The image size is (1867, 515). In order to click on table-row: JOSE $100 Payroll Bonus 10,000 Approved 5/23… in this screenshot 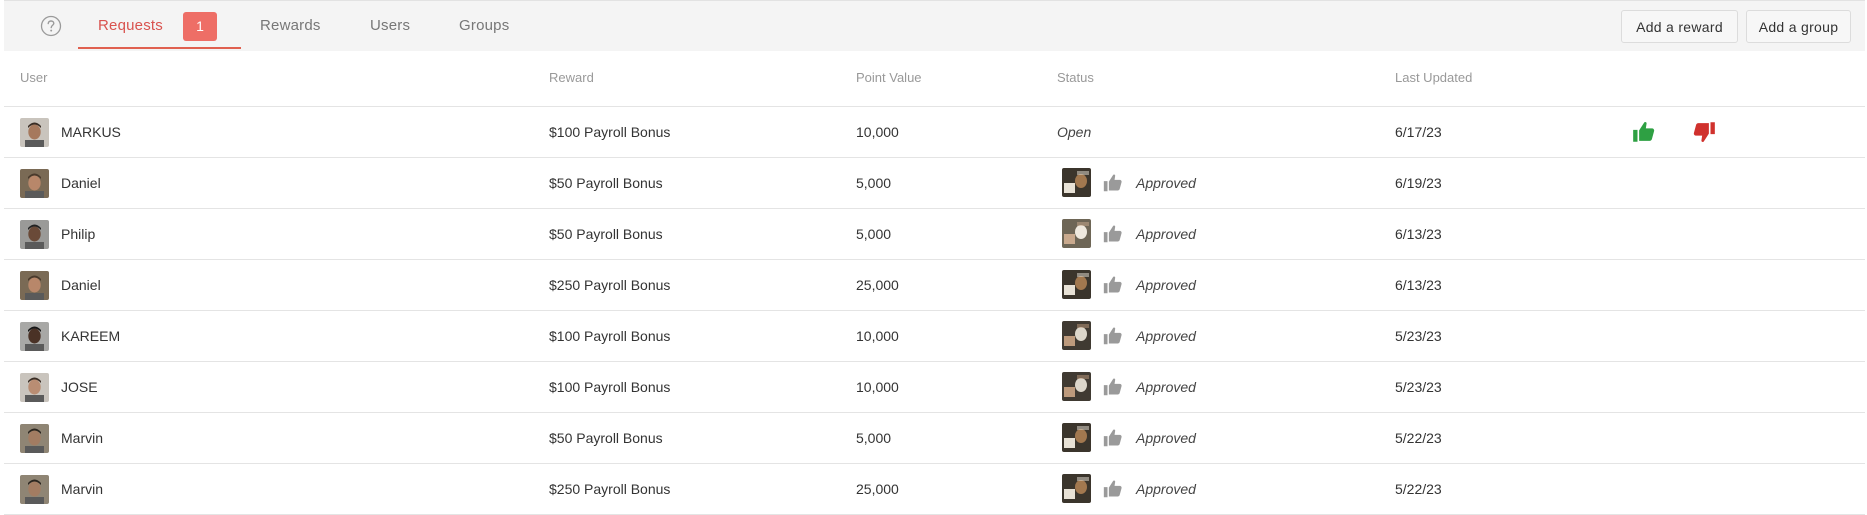, I will do `click(934, 387)`.